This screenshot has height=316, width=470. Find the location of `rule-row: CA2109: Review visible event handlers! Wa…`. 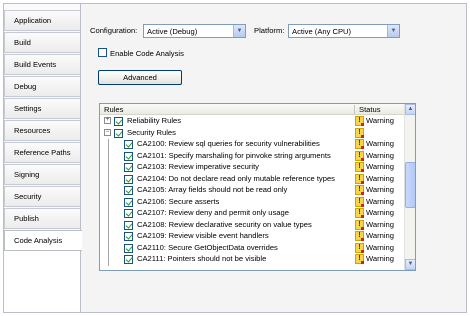

rule-row: CA2109: Review visible event handlers! Wa… is located at coordinates (252, 236).